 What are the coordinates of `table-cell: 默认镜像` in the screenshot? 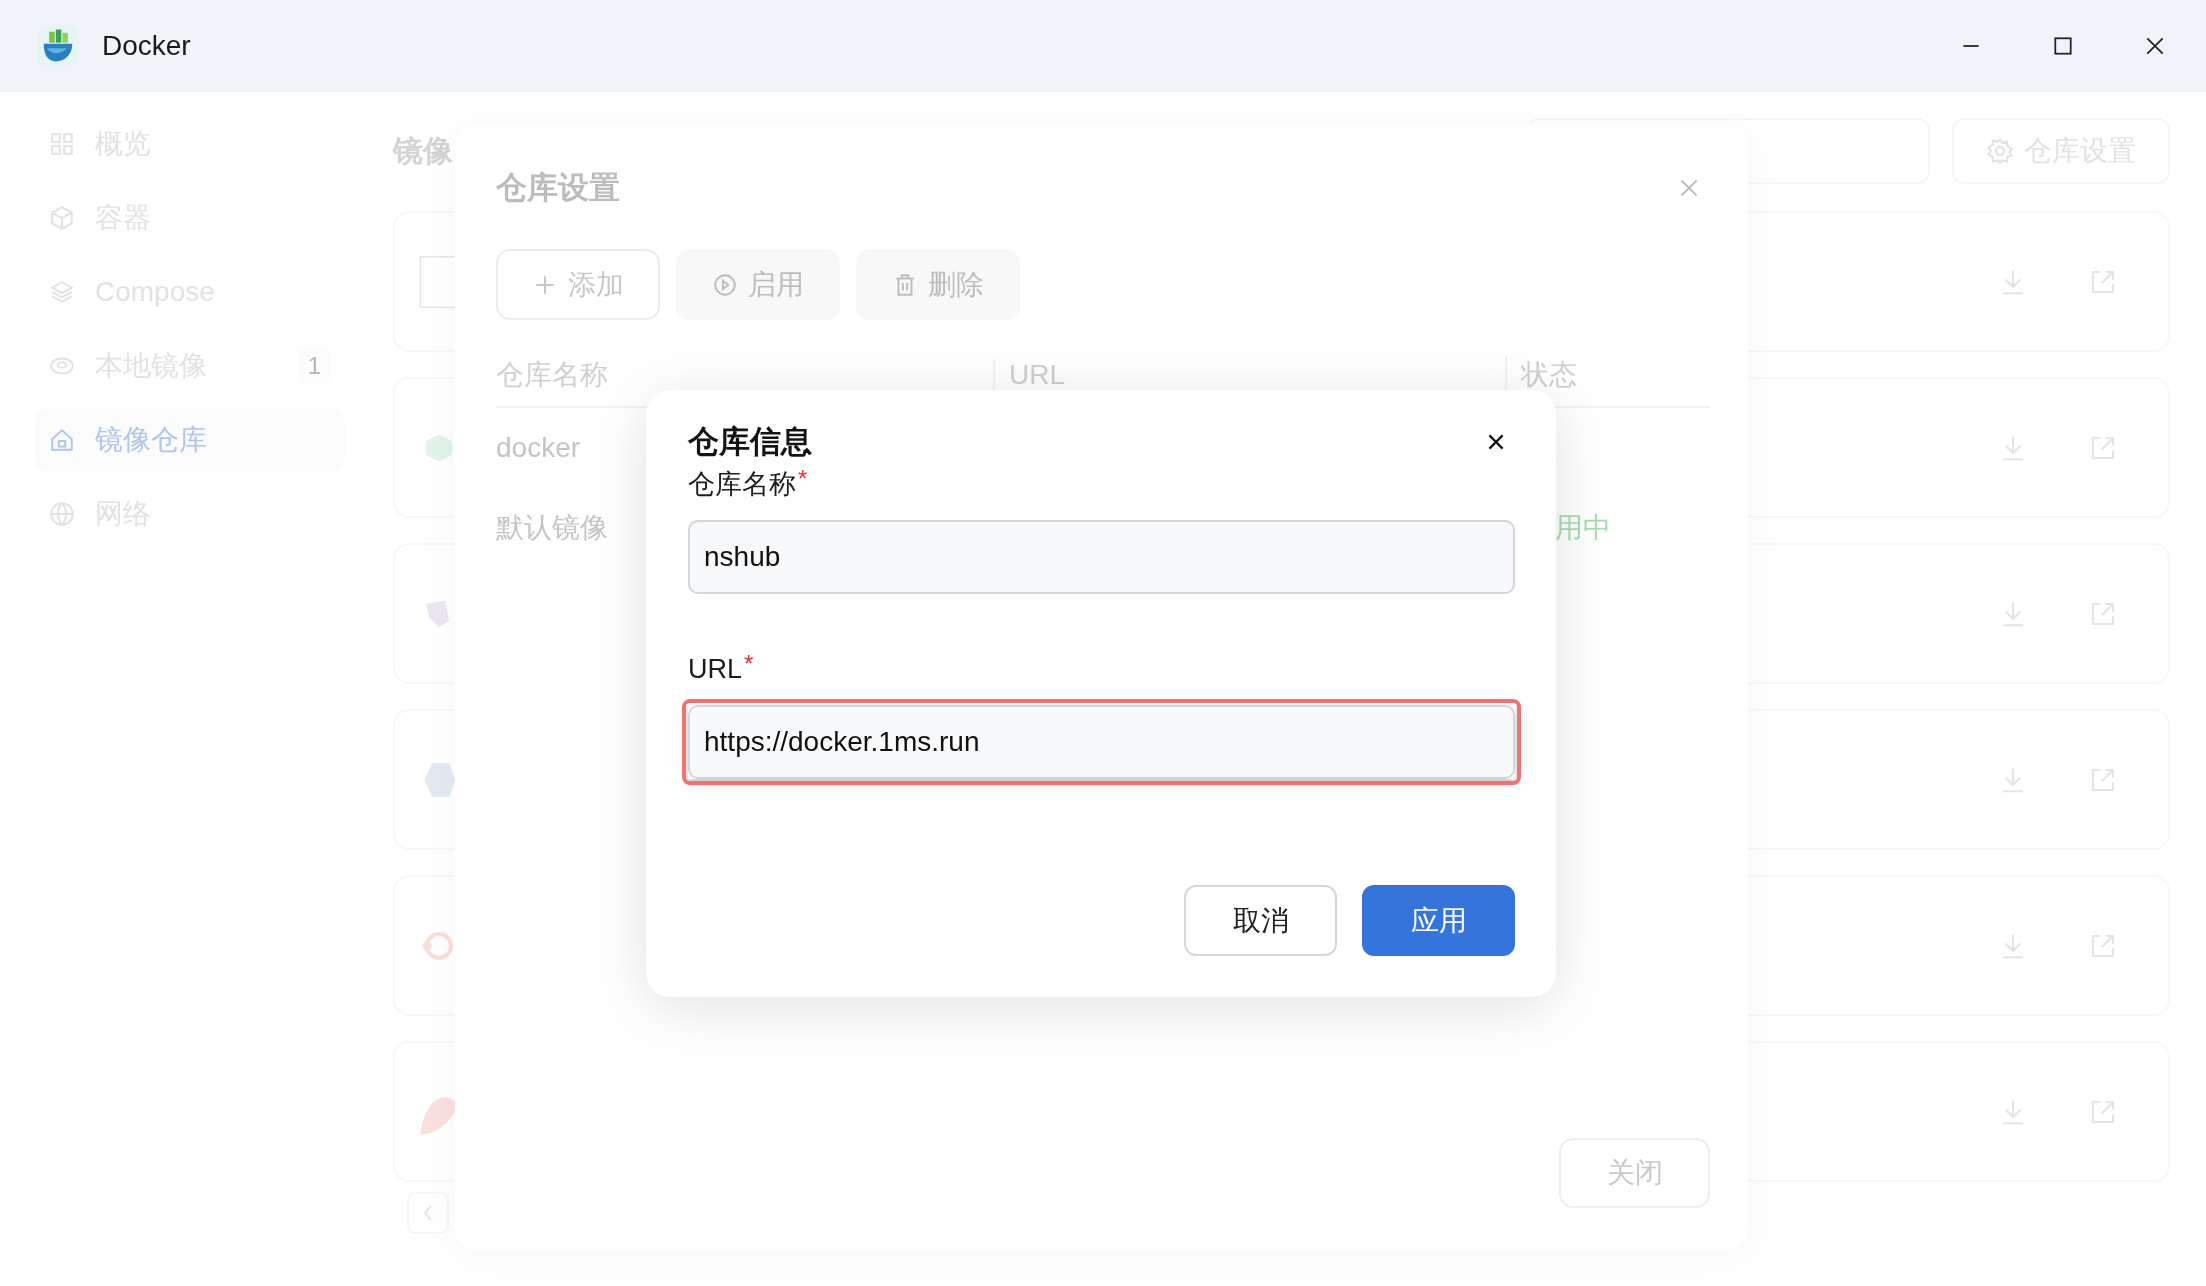 It's located at (552, 527).